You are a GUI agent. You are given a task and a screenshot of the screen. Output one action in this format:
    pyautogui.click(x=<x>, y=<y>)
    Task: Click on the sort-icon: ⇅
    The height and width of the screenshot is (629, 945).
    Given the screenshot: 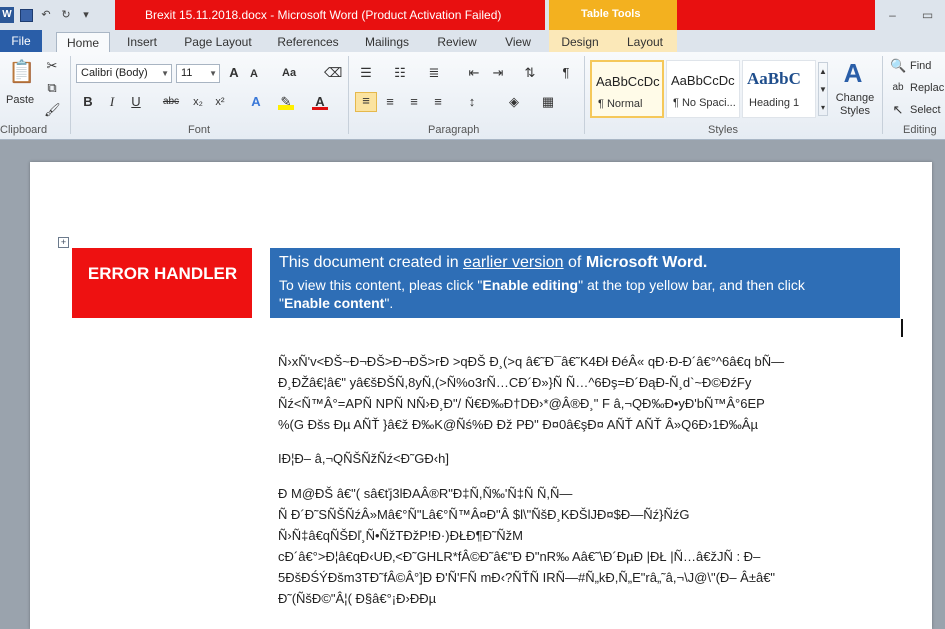 What is the action you would take?
    pyautogui.click(x=530, y=73)
    